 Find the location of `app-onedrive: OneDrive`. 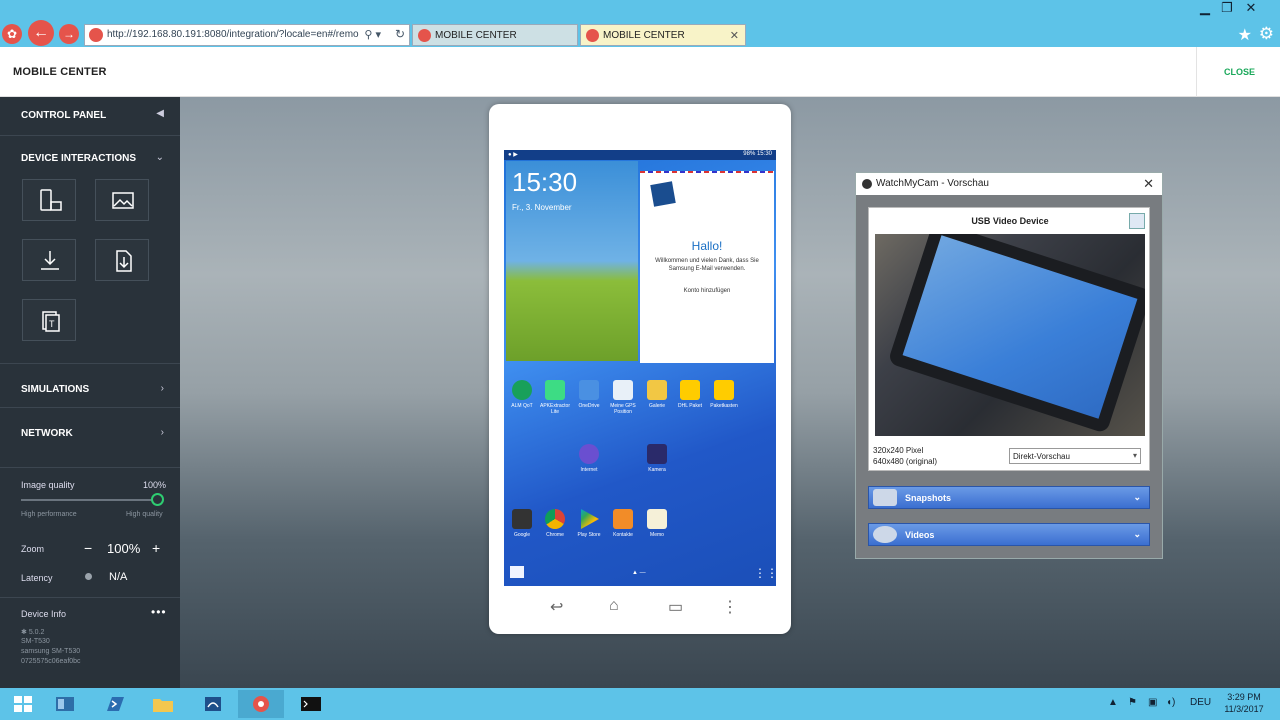

app-onedrive: OneDrive is located at coordinates (589, 394).